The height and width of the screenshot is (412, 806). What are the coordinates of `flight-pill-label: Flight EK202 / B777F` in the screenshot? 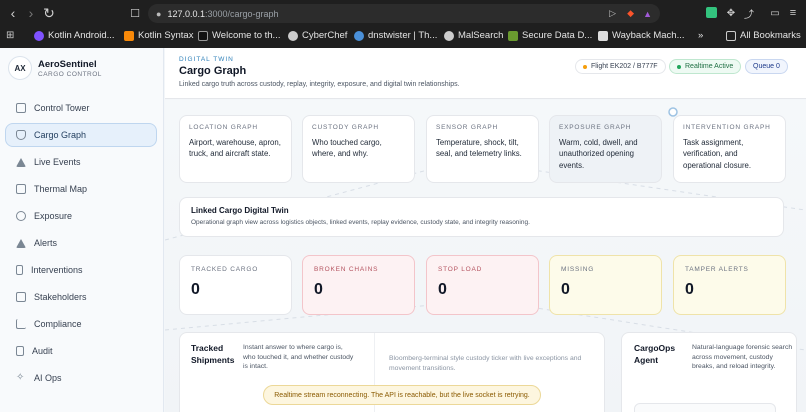 It's located at (624, 66).